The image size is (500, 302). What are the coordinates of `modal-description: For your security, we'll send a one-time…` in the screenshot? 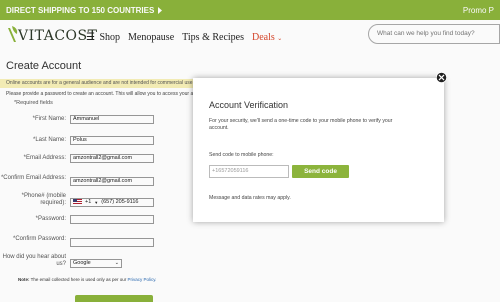 It's located at (301, 124).